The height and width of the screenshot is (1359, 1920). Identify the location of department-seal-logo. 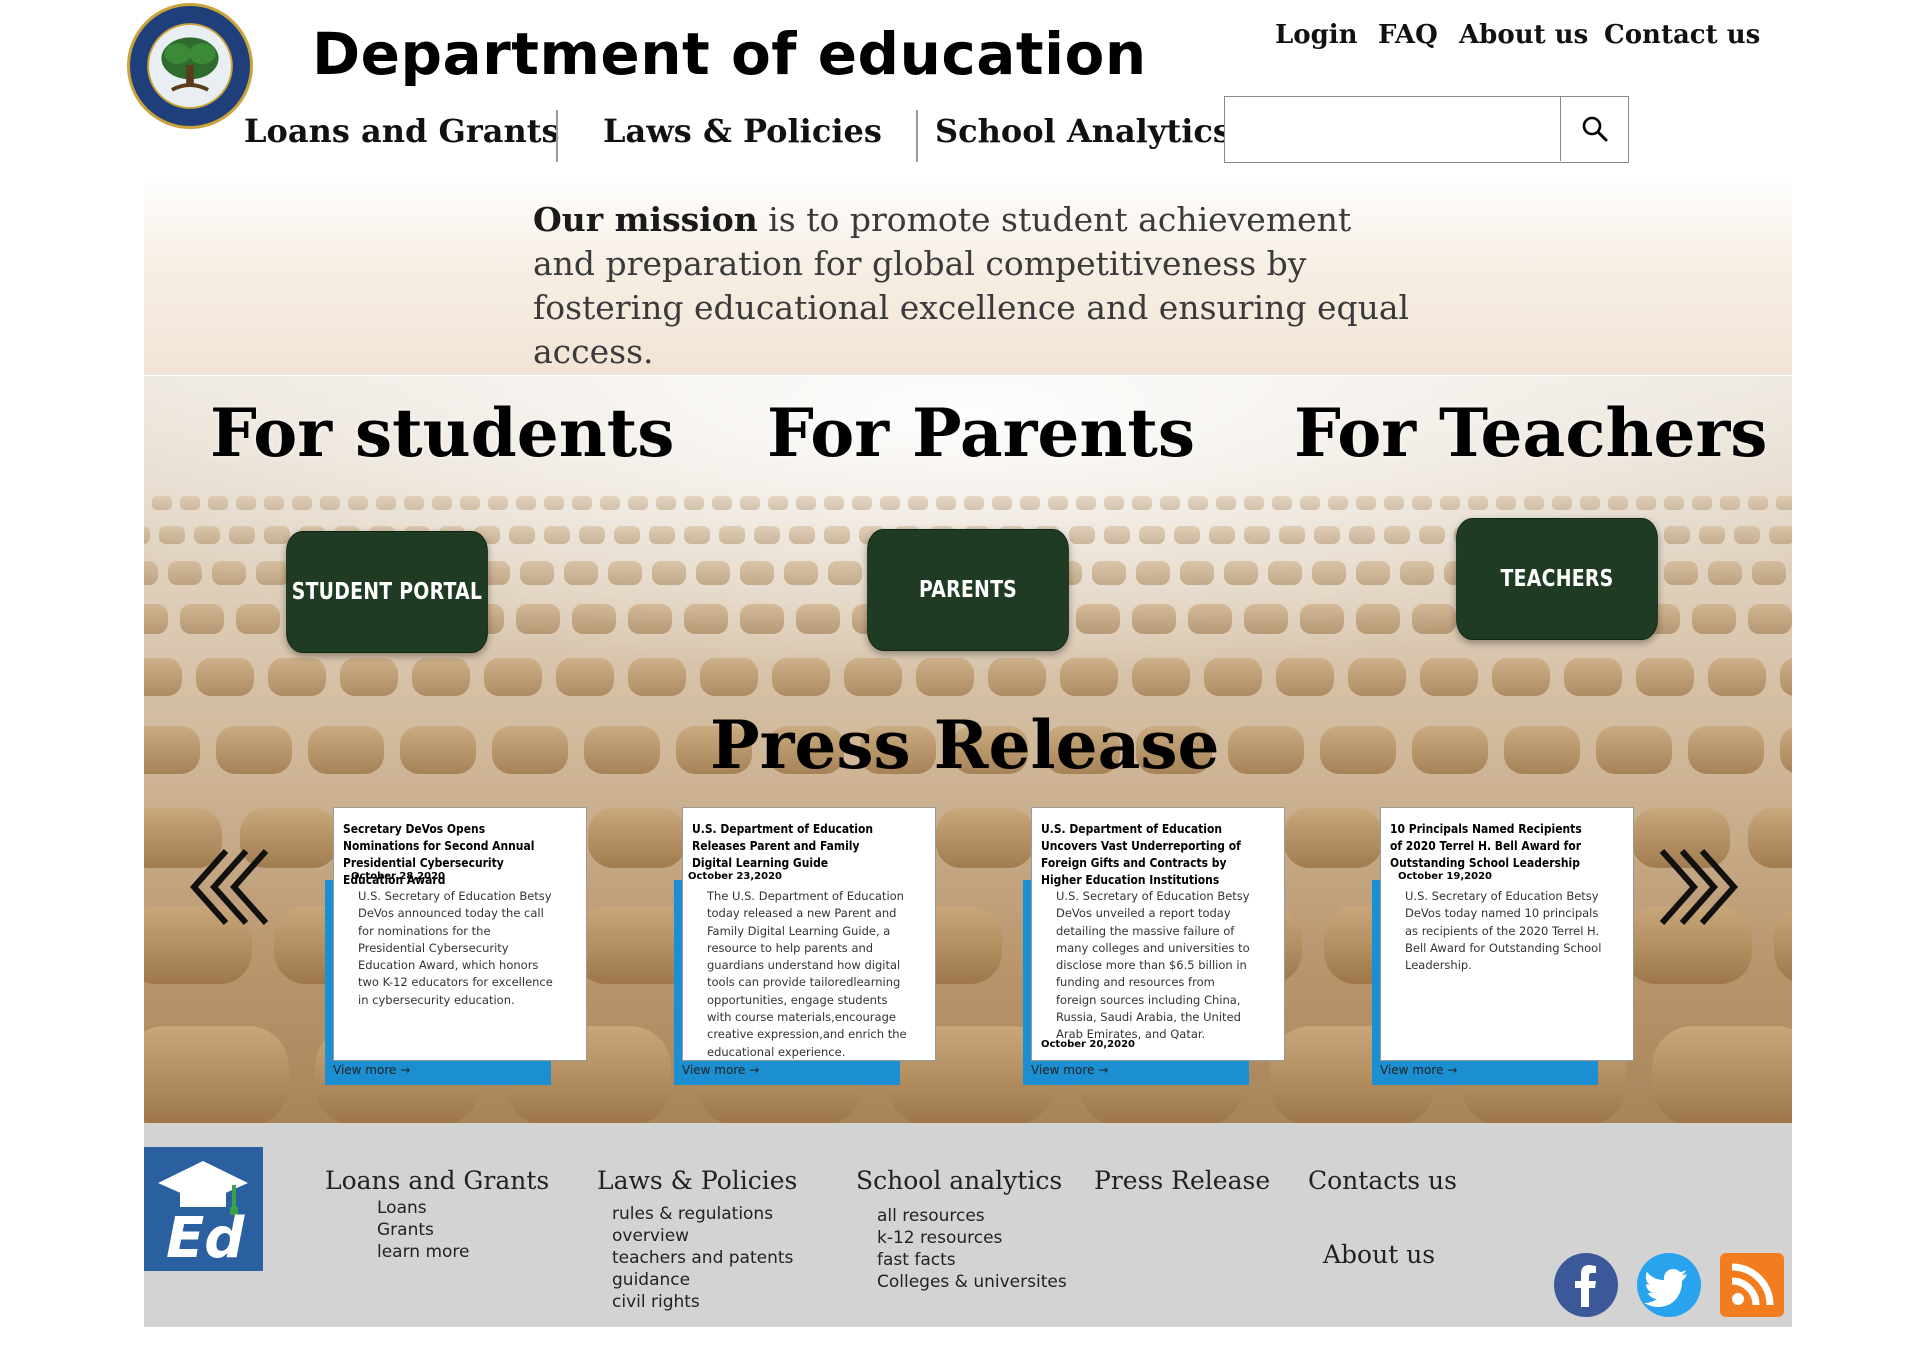
(190, 66).